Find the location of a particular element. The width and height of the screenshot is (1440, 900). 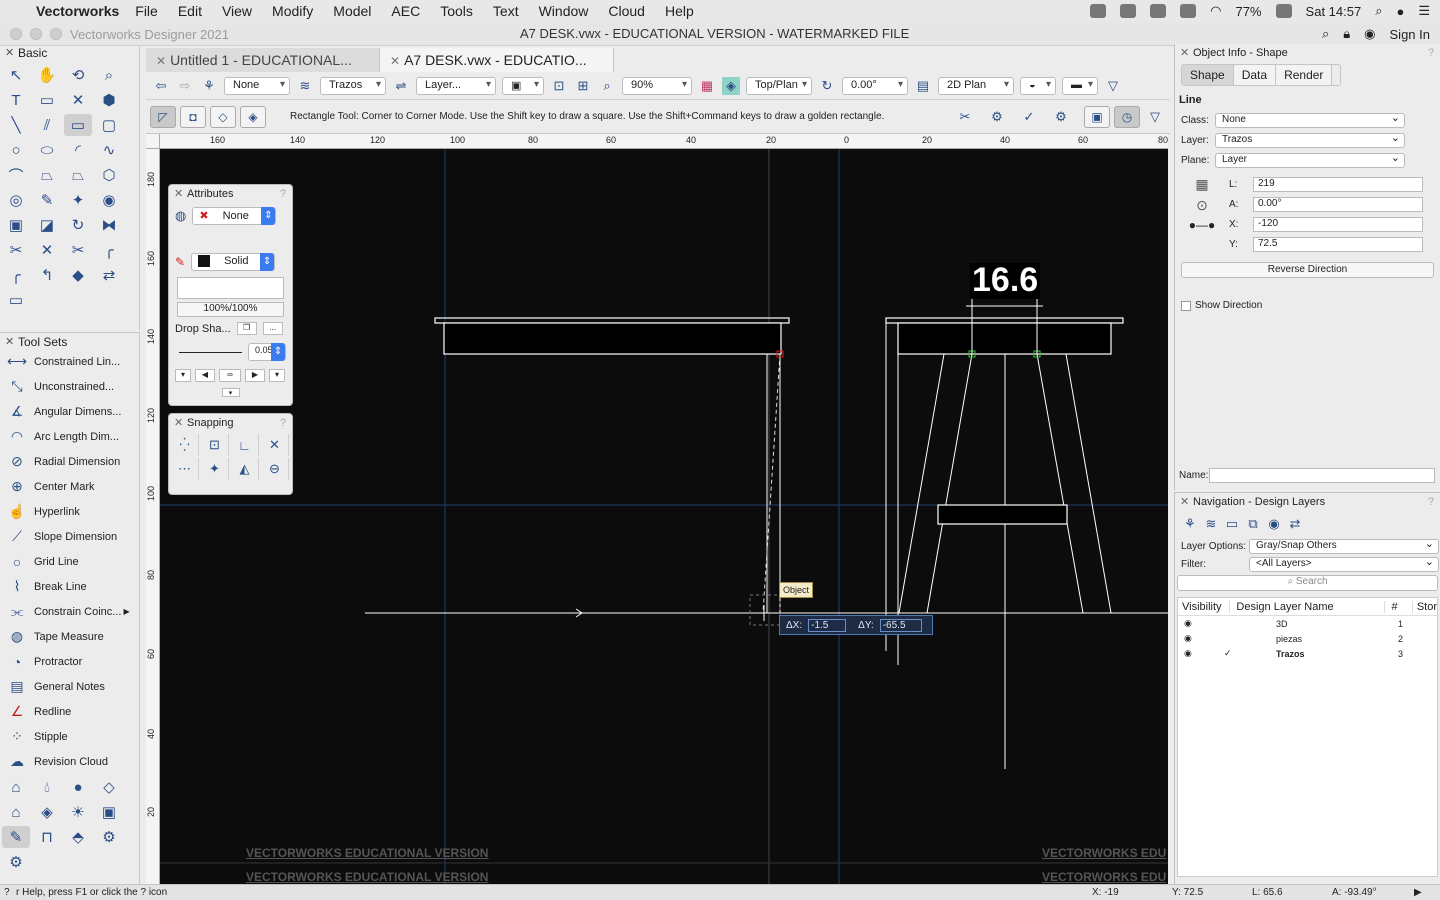

show-direction-checkbox is located at coordinates (1186, 305).